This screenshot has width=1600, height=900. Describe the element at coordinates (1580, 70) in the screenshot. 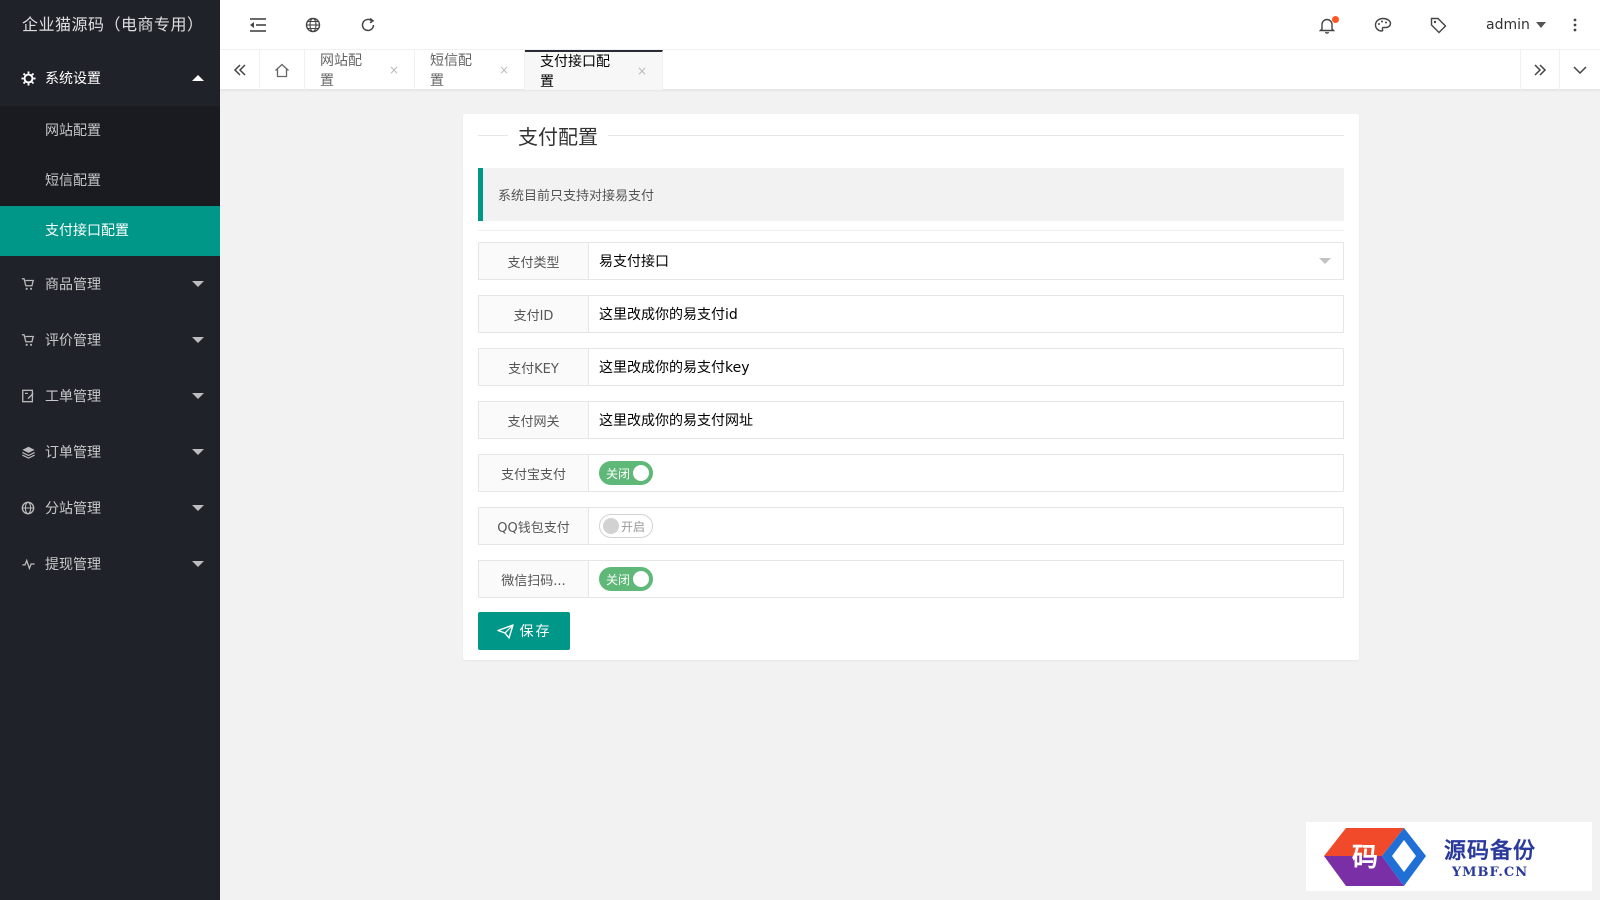

I see `tabs-dropdown-icon` at that location.